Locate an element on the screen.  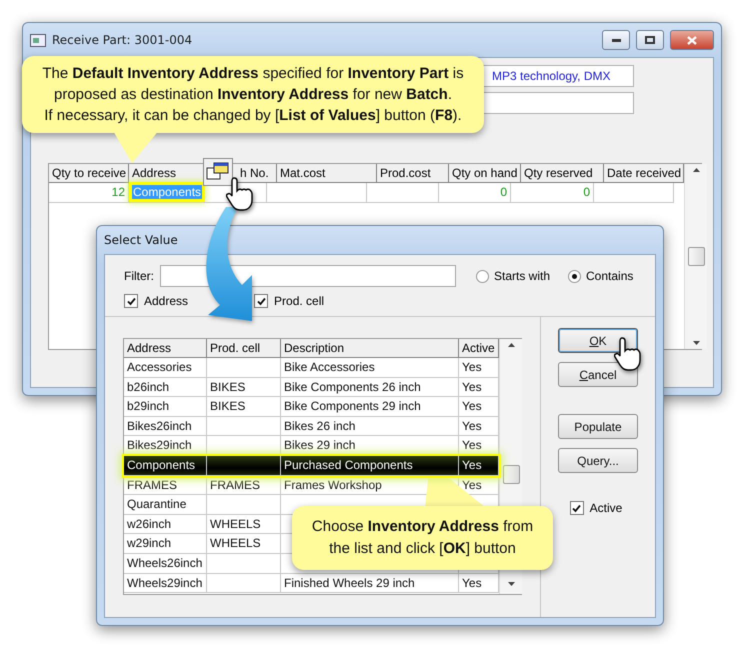
table-cell: Components is located at coordinates (166, 193).